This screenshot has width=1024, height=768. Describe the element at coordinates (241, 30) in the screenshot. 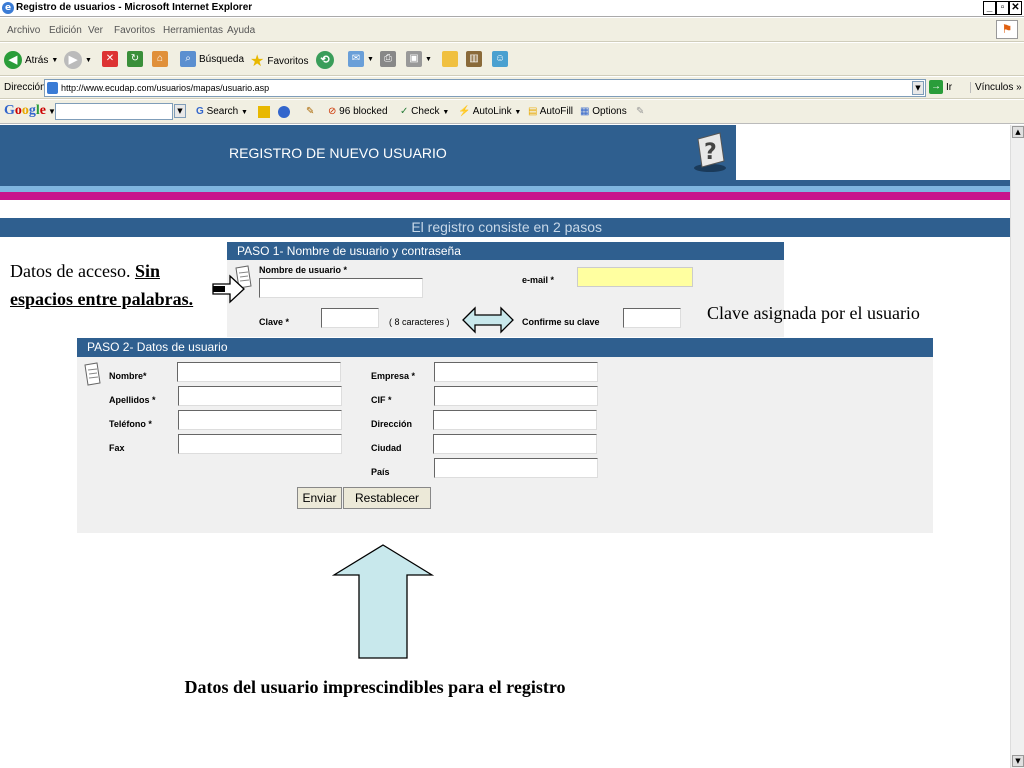

I see `menu-ayuda: Ayuda` at that location.